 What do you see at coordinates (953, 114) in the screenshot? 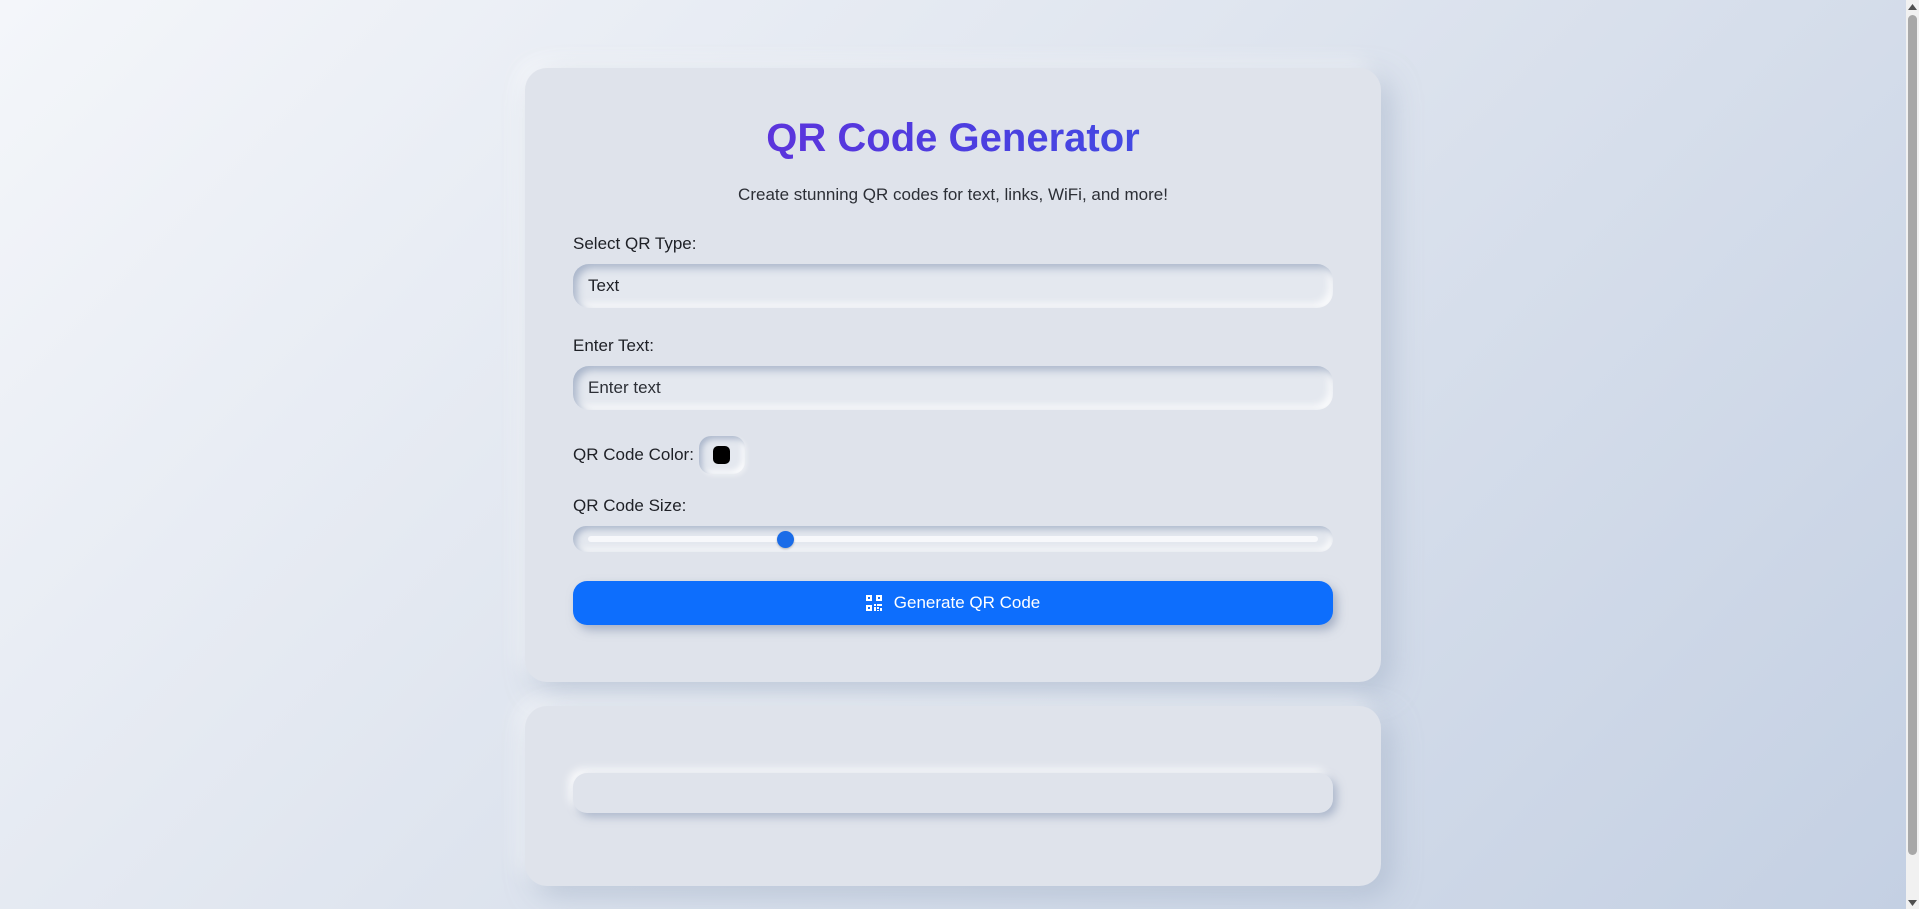
I see `page-title: QR Code Generator` at bounding box center [953, 114].